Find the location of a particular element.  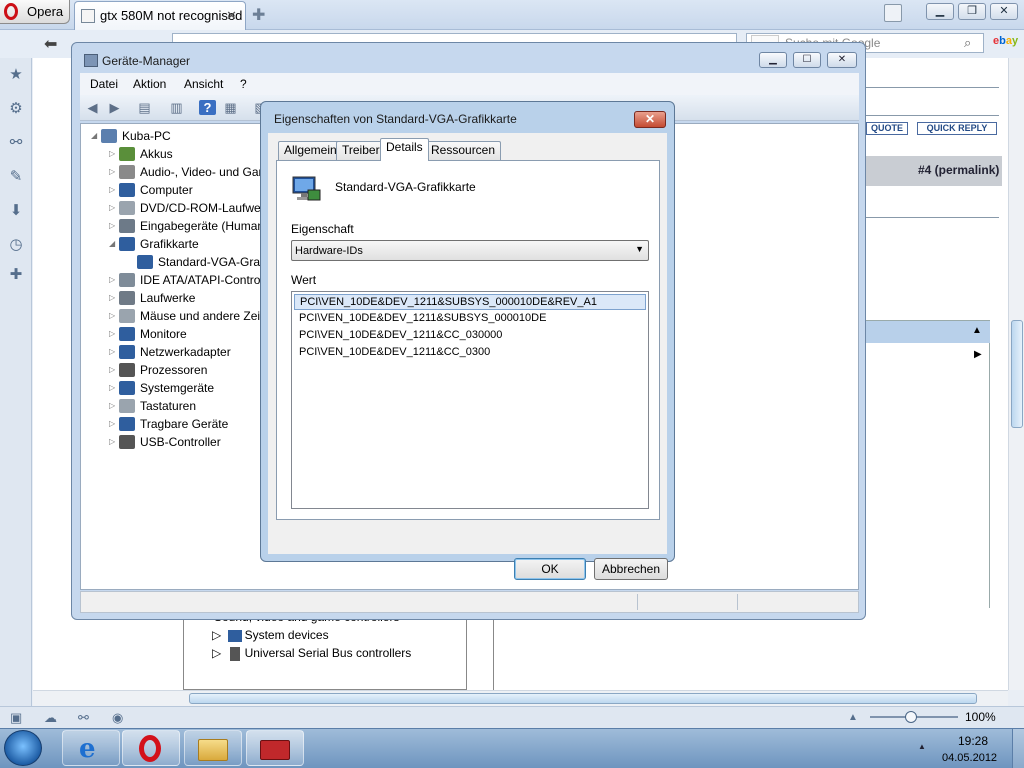

taskbar-internet-explorer: e is located at coordinates (91, 748).